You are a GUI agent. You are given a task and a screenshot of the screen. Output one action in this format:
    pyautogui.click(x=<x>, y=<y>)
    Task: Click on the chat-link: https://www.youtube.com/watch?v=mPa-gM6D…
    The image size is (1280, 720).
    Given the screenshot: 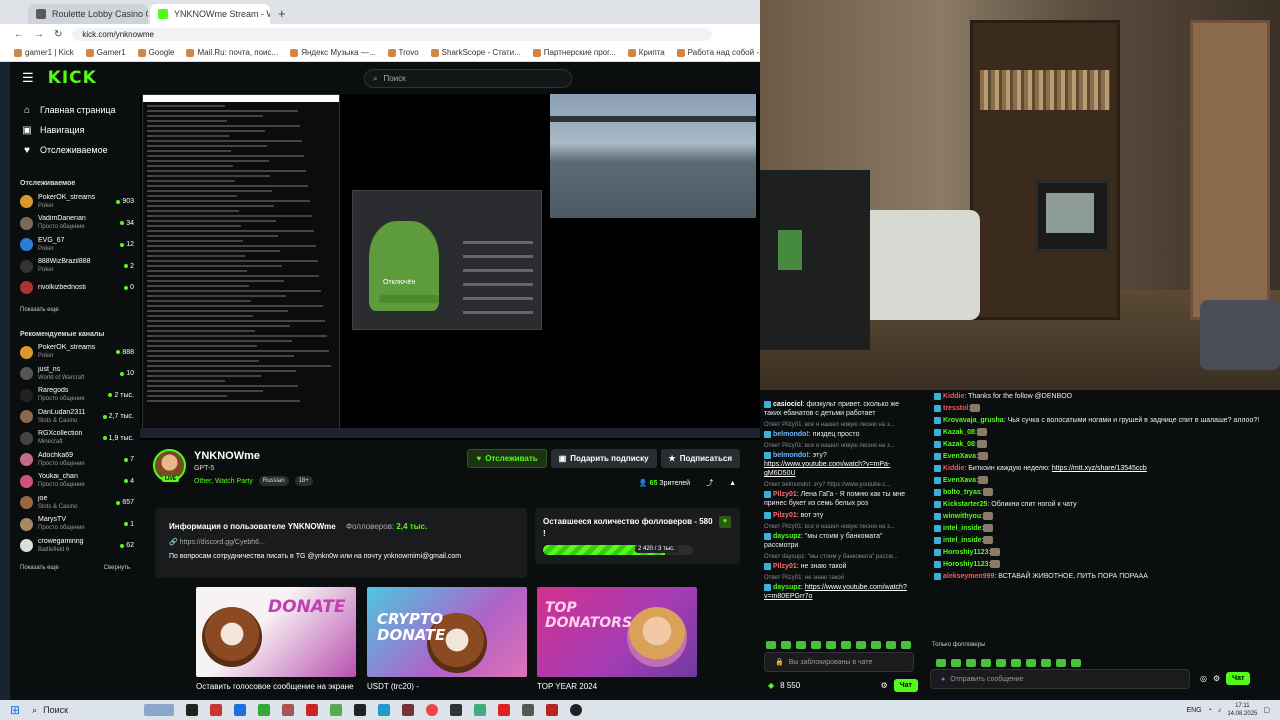 What is the action you would take?
    pyautogui.click(x=827, y=469)
    